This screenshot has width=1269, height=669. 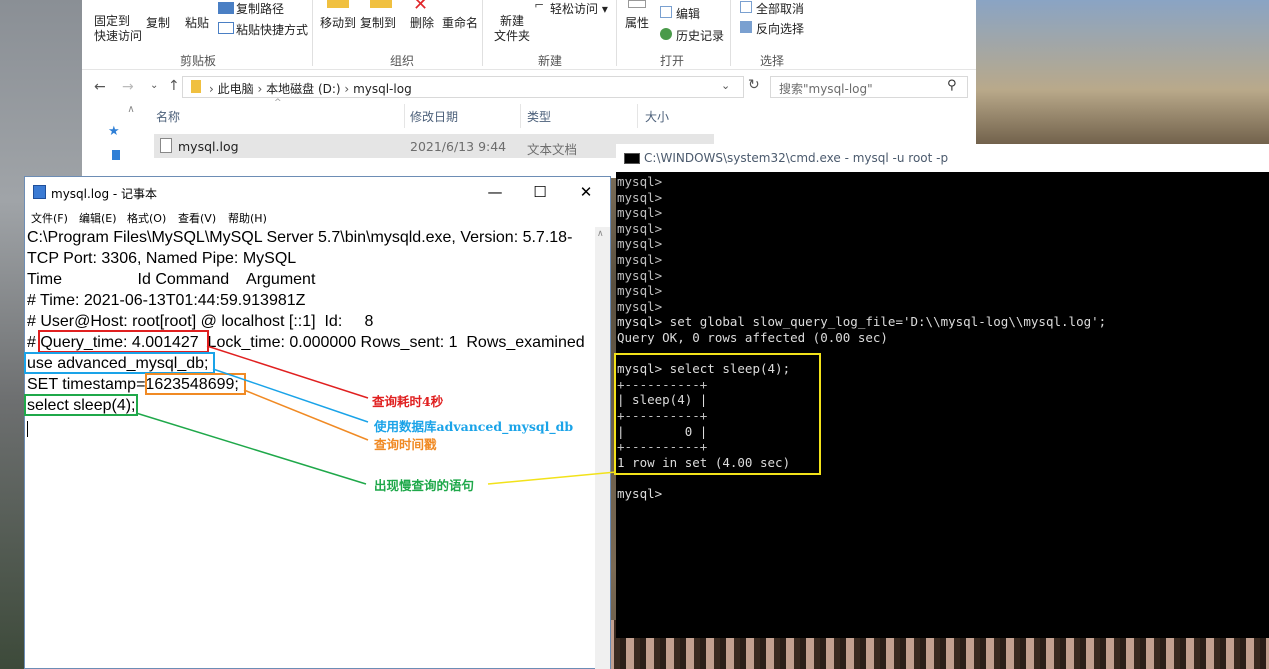 I want to click on search-placeholder: 搜索"mysql-log", so click(x=826, y=89).